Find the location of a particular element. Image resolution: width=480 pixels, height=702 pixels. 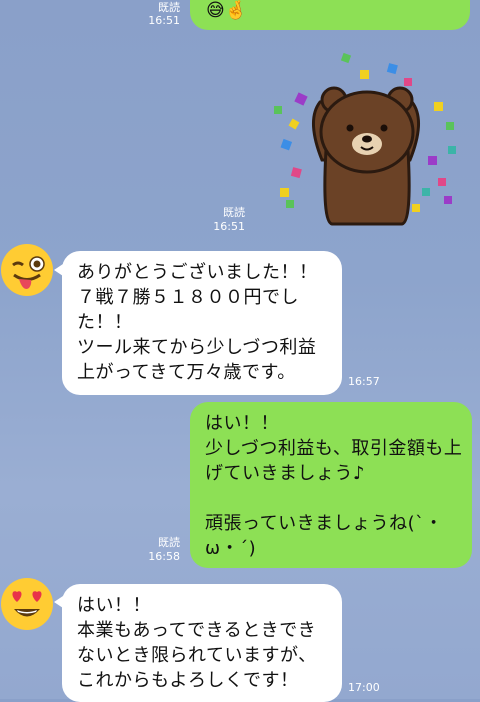

outgoing-message-bubble: 😅🤞 is located at coordinates (330, 15).